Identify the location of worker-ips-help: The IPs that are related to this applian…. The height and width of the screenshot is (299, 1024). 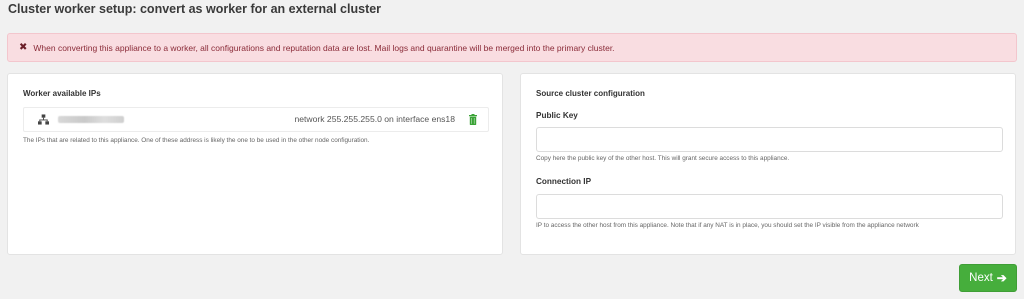
(196, 140).